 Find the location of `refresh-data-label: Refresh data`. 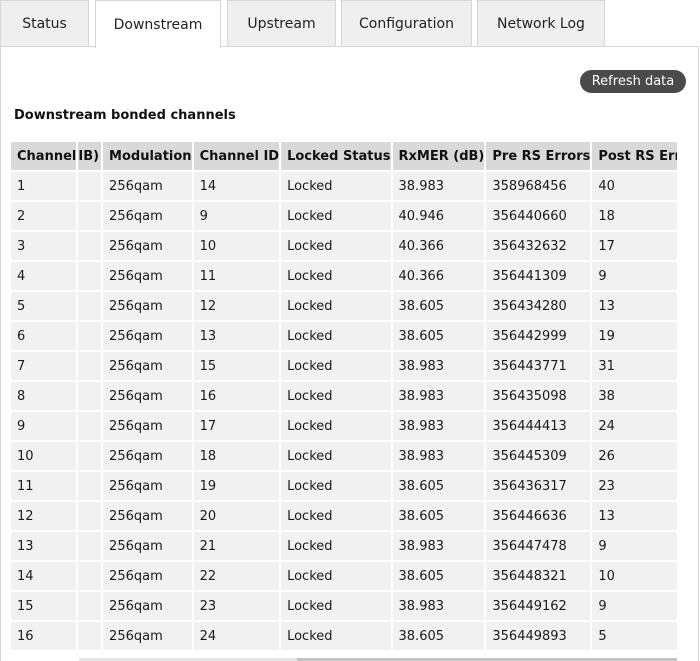

refresh-data-label: Refresh data is located at coordinates (633, 81).